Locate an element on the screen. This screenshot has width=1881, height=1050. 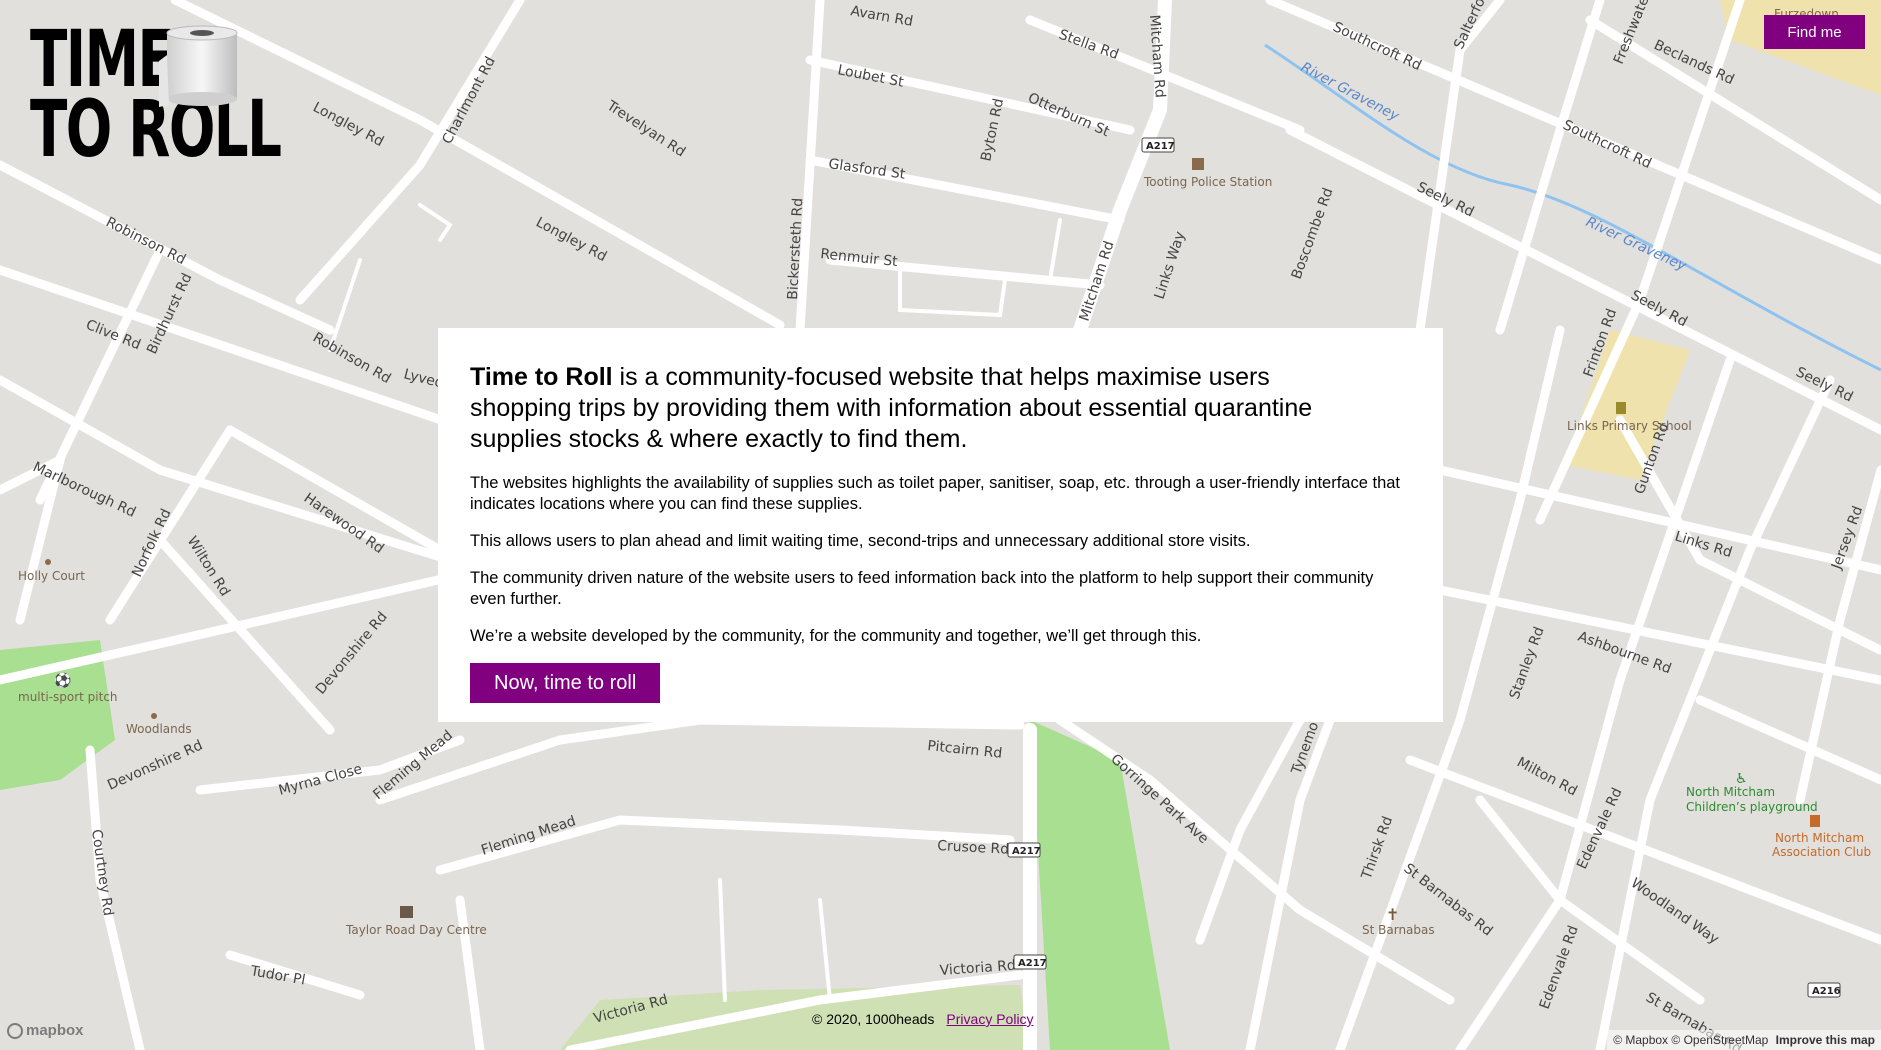
osm-attribution-link: © OpenStreetMap is located at coordinates (1719, 1040).